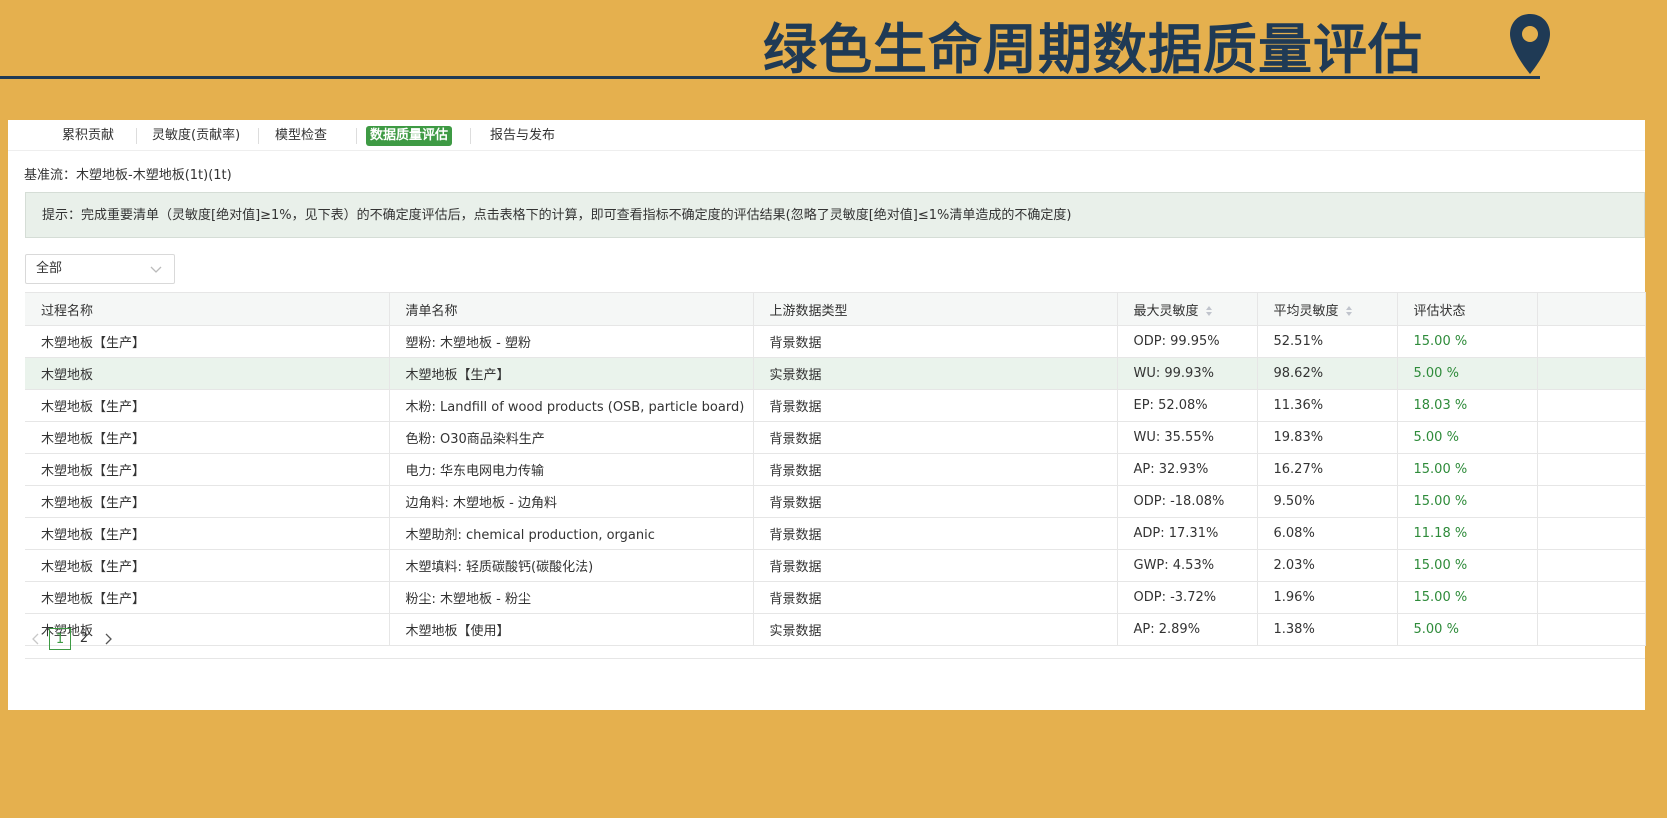 The width and height of the screenshot is (1667, 818). What do you see at coordinates (1327, 469) in the screenshot?
I see `cell-avg-sensitivity: 16.27%` at bounding box center [1327, 469].